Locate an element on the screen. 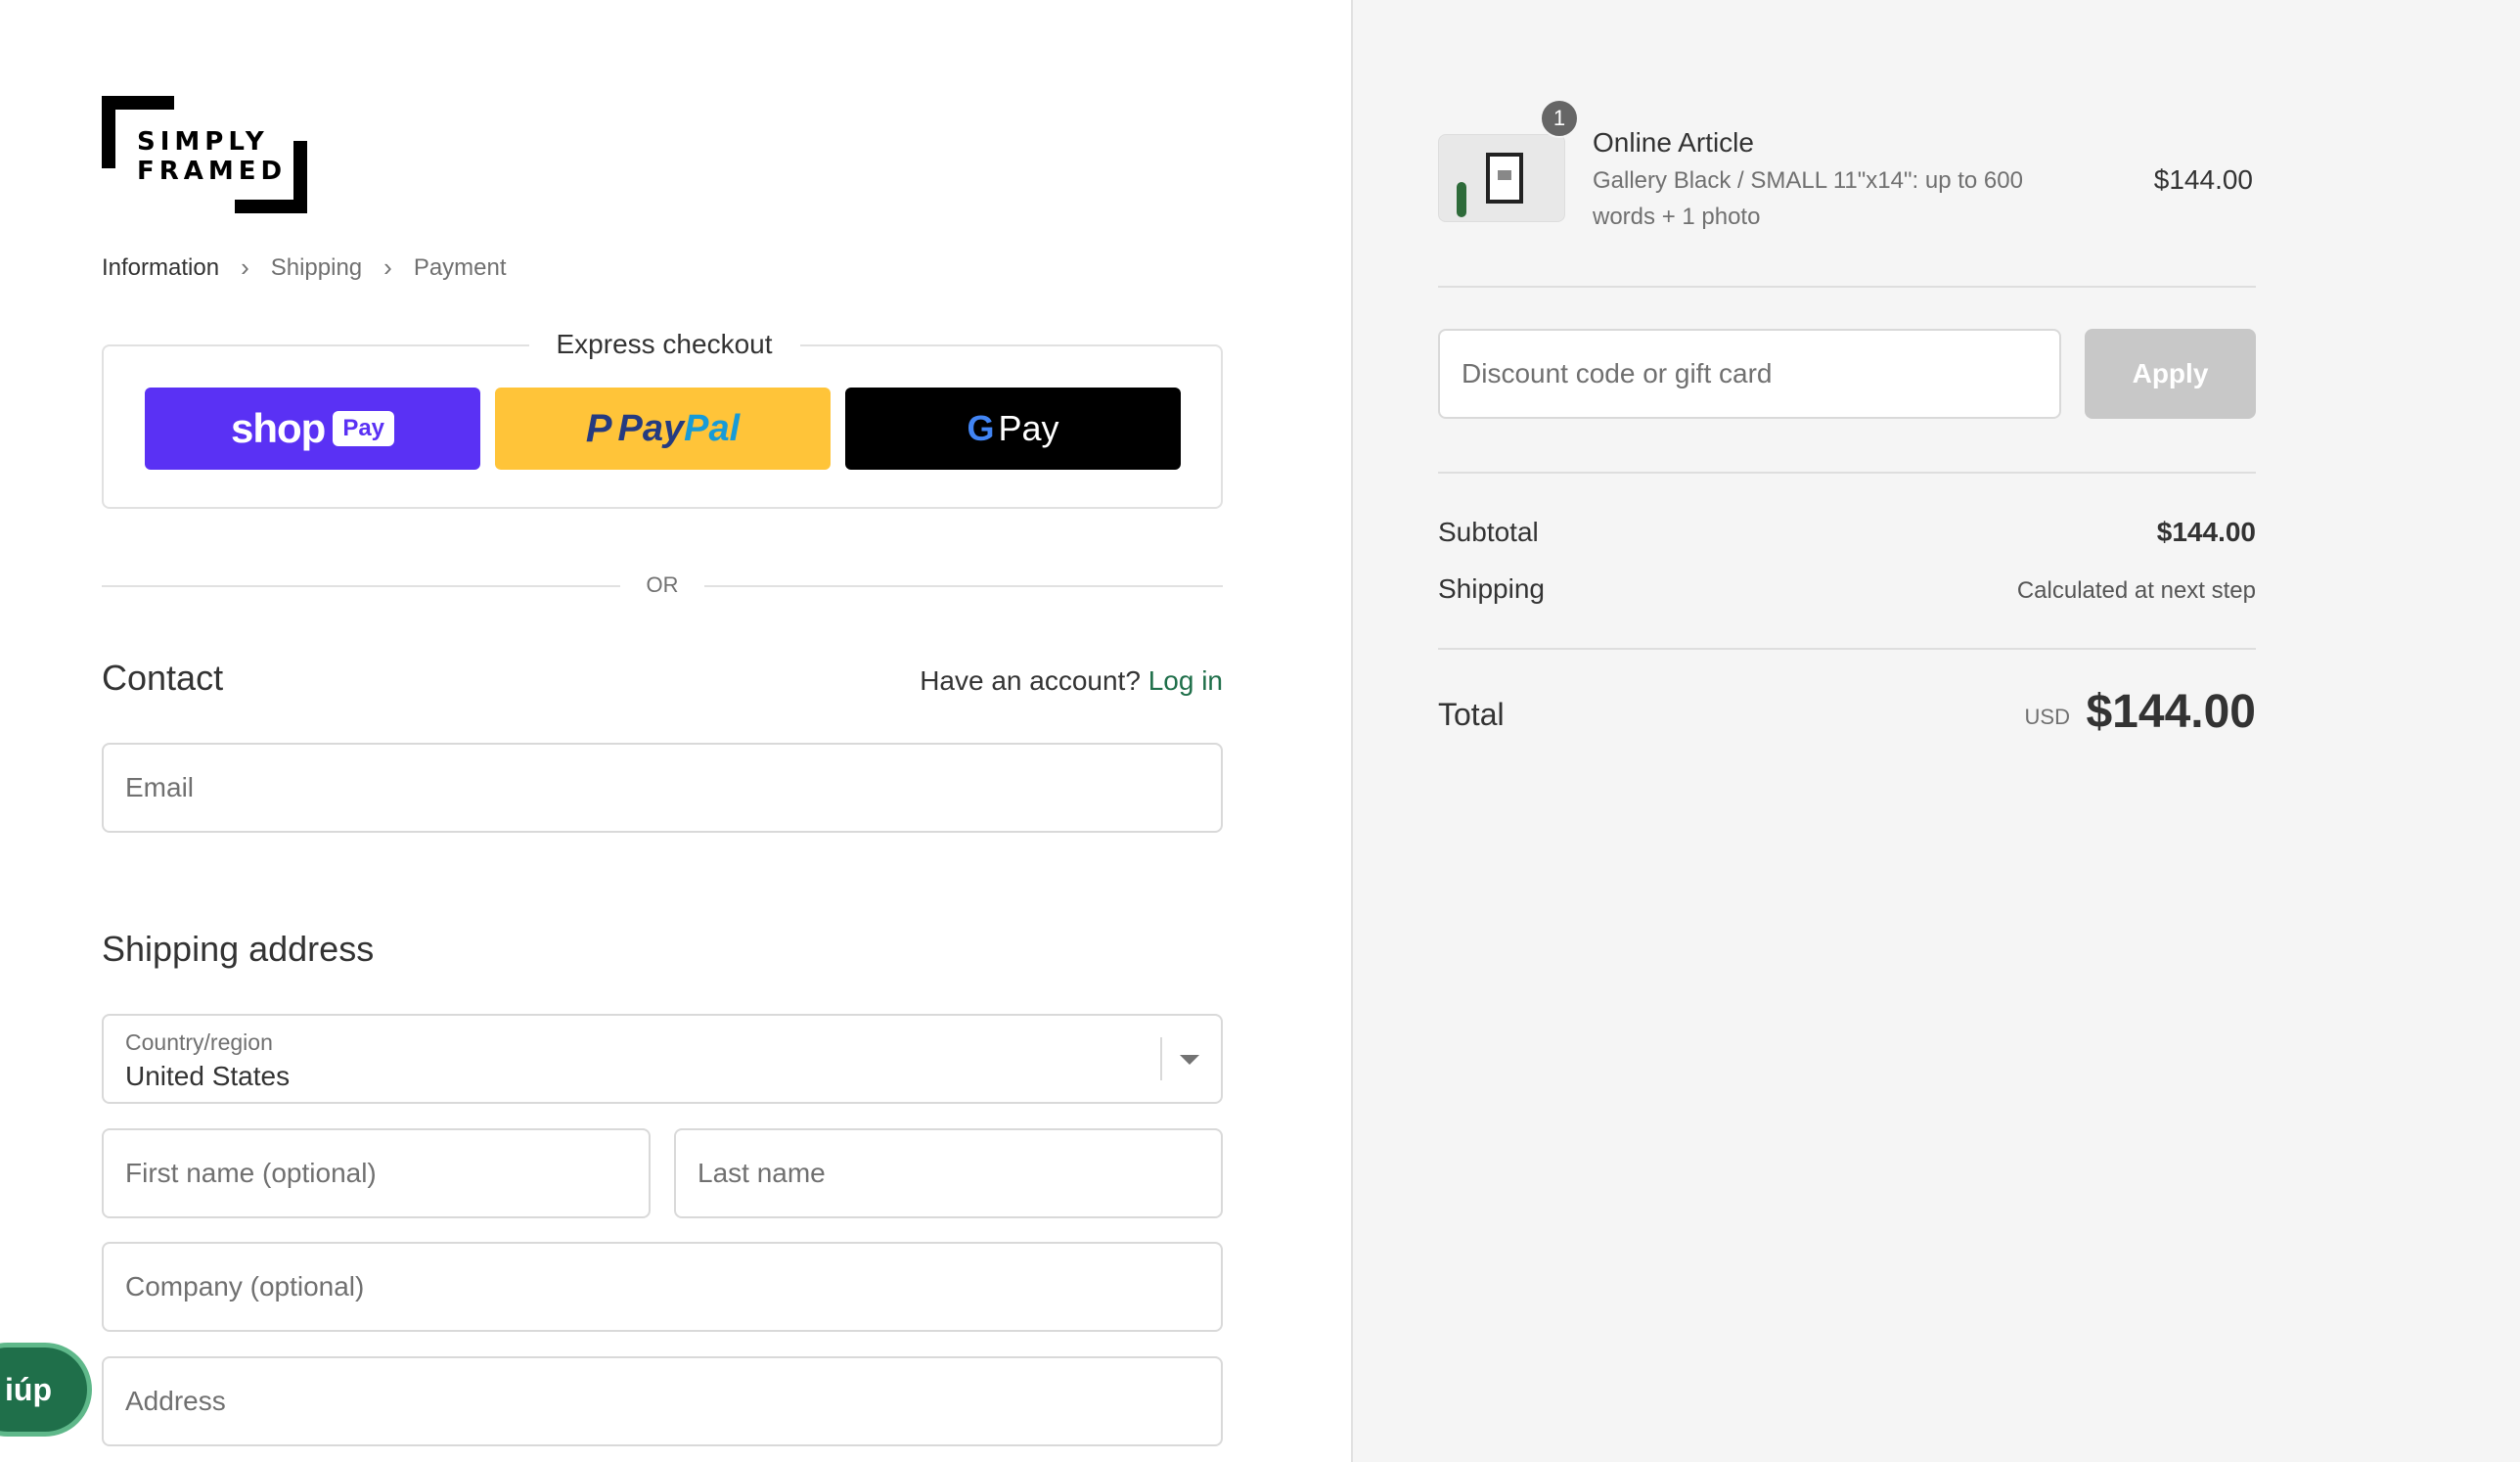  express-checkout-section: Express checkout shop Pay P PayPal G Pay is located at coordinates (662, 419).